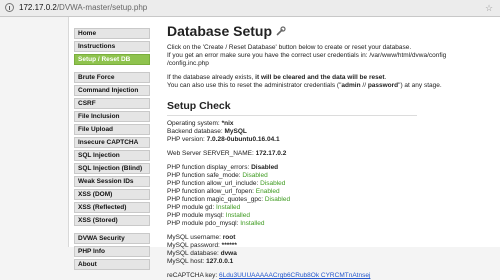 The image size is (500, 280). I want to click on page-title-text: Database Setup, so click(220, 31).